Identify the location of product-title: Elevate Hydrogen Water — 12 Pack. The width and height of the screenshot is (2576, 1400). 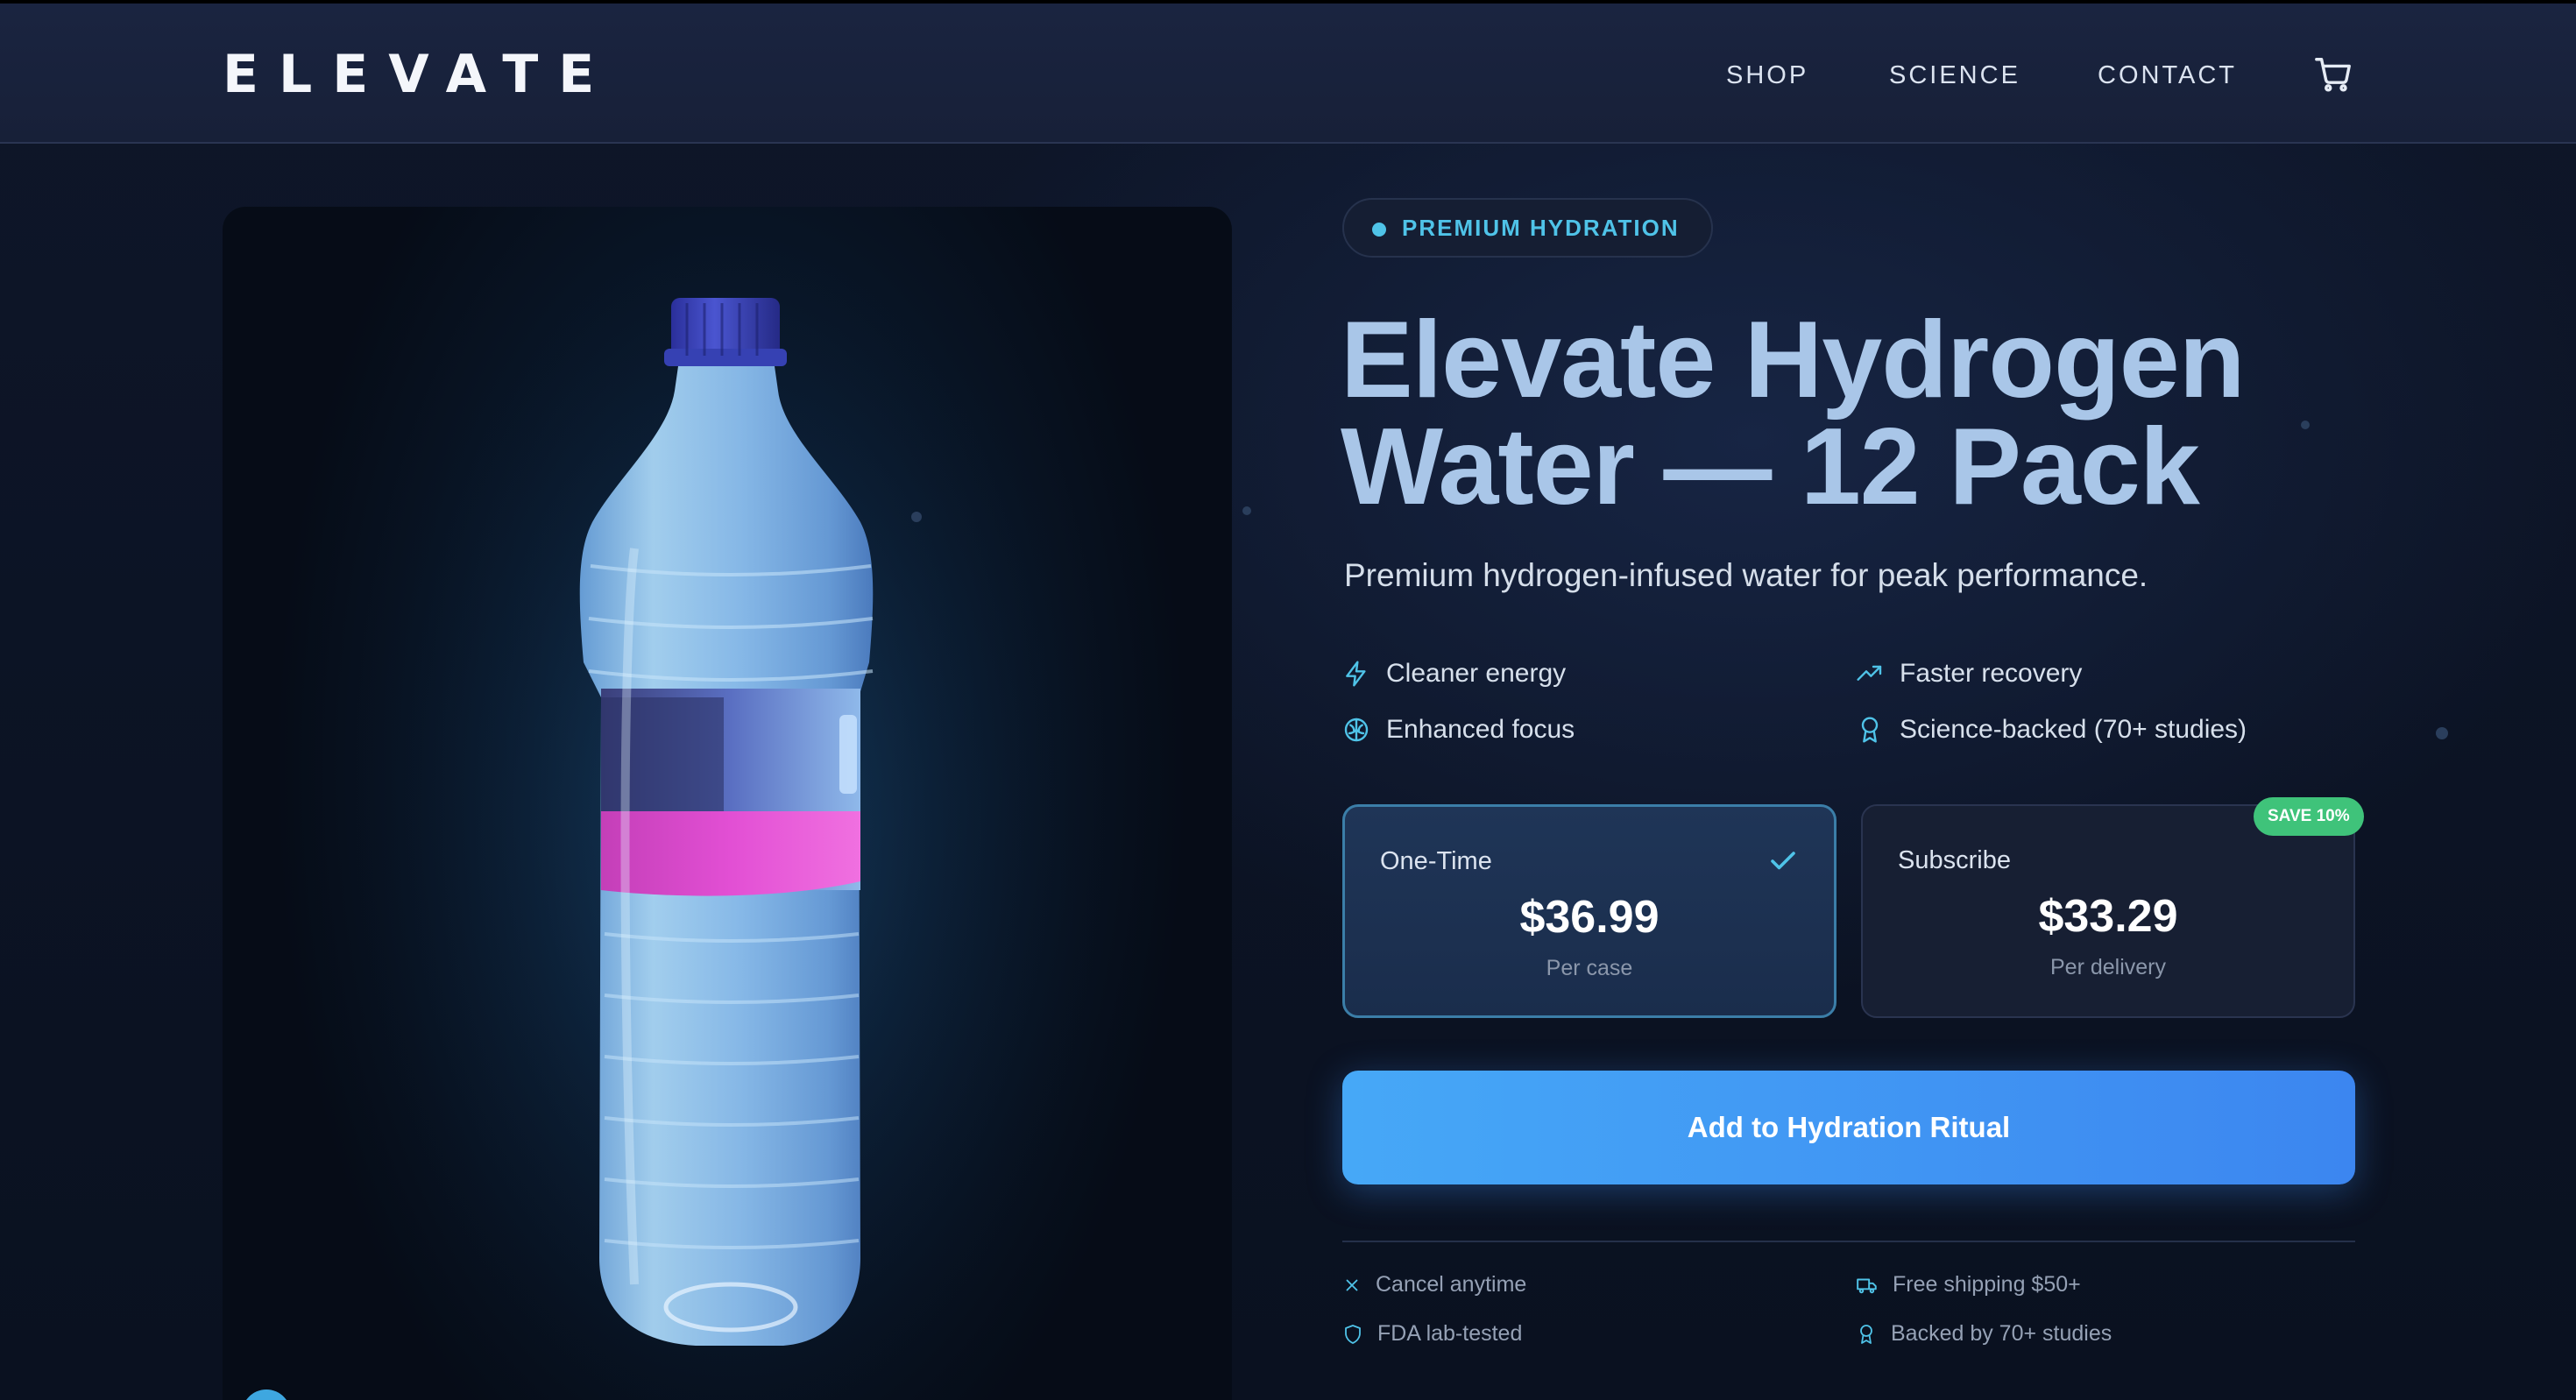
(1910, 413).